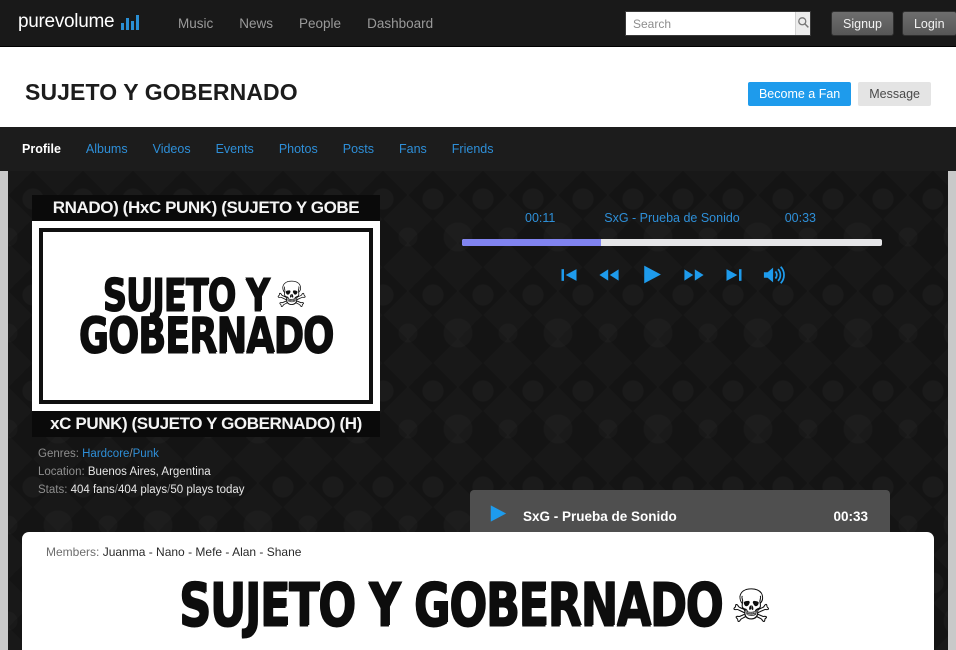  I want to click on search-icon, so click(803, 22).